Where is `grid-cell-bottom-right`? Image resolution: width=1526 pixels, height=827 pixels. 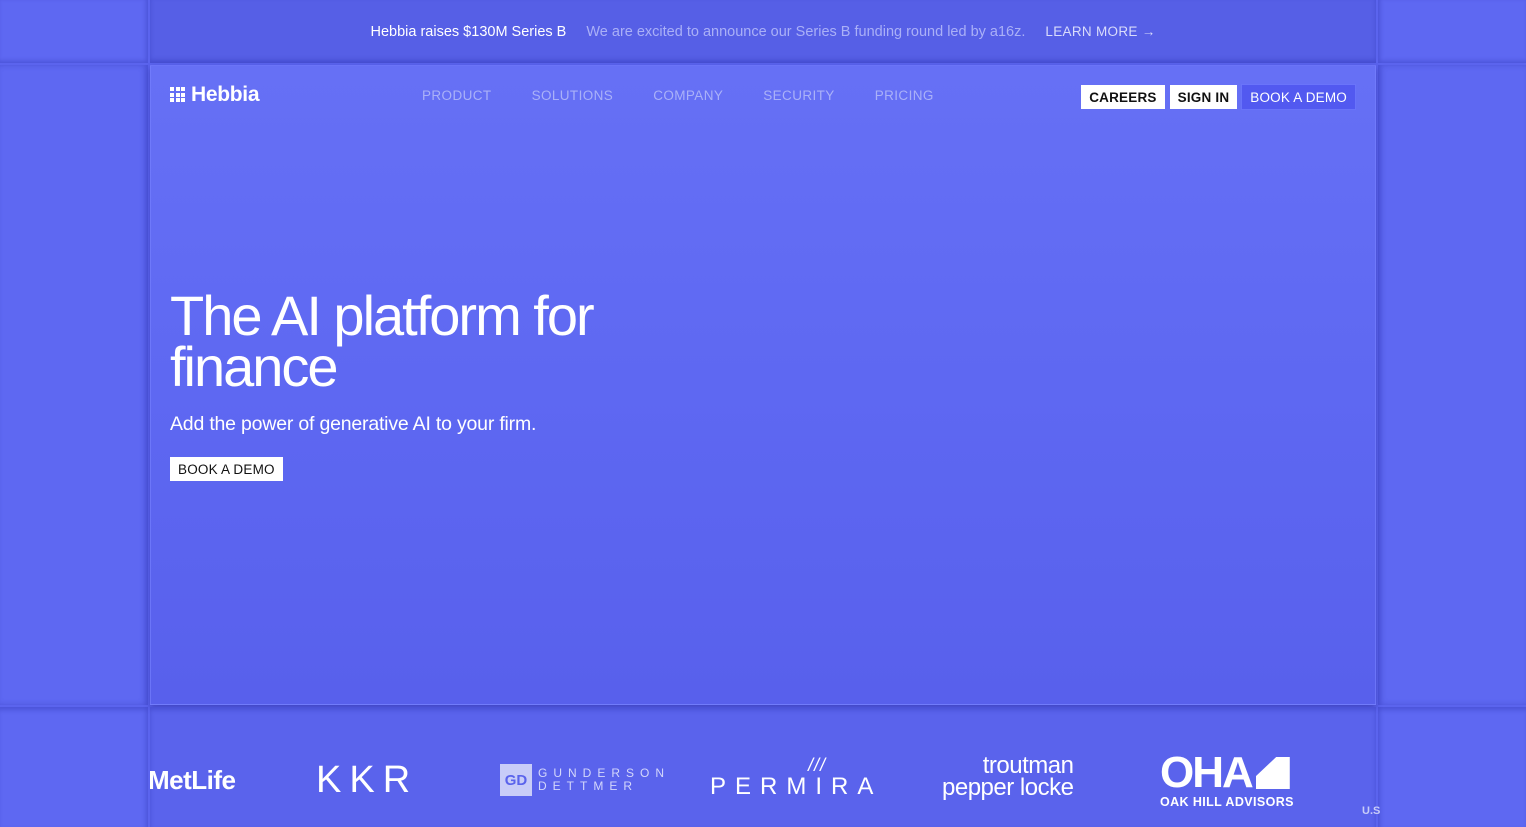
grid-cell-bottom-right is located at coordinates (1452, 767).